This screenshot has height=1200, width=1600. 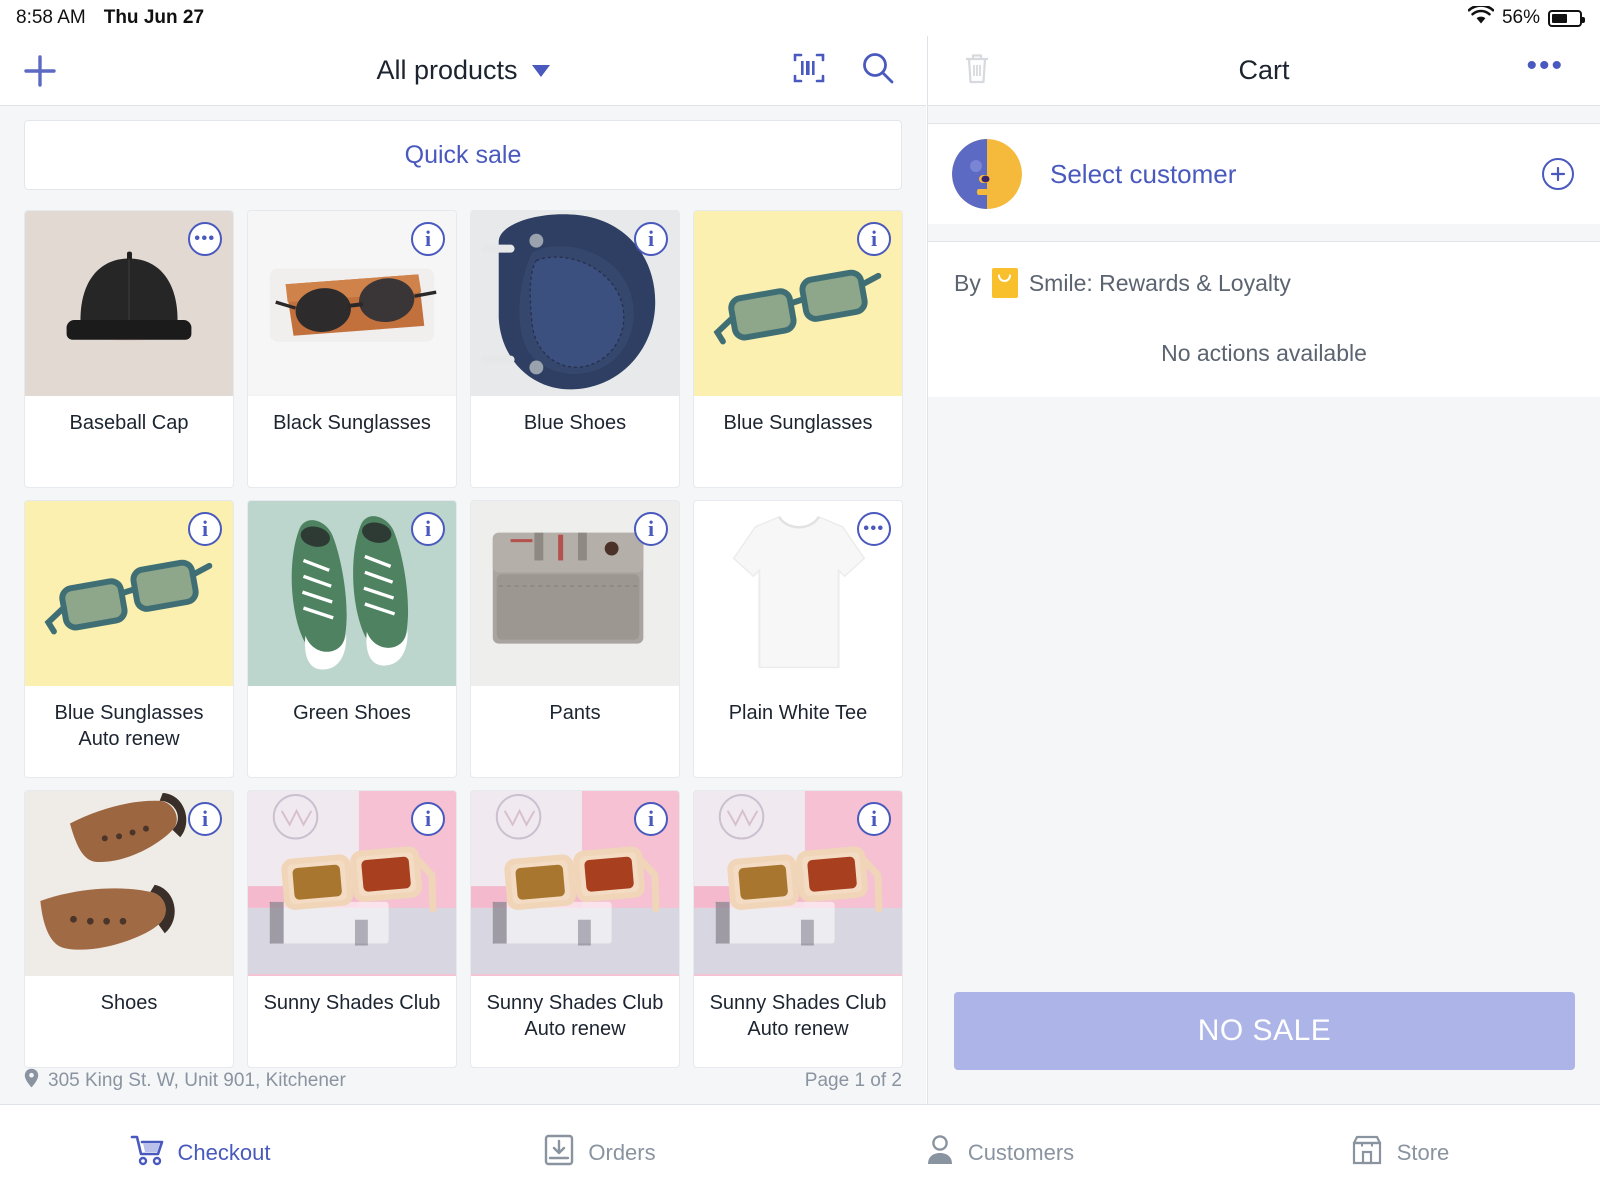 I want to click on no-sale-label: NO SALE, so click(x=1264, y=1030).